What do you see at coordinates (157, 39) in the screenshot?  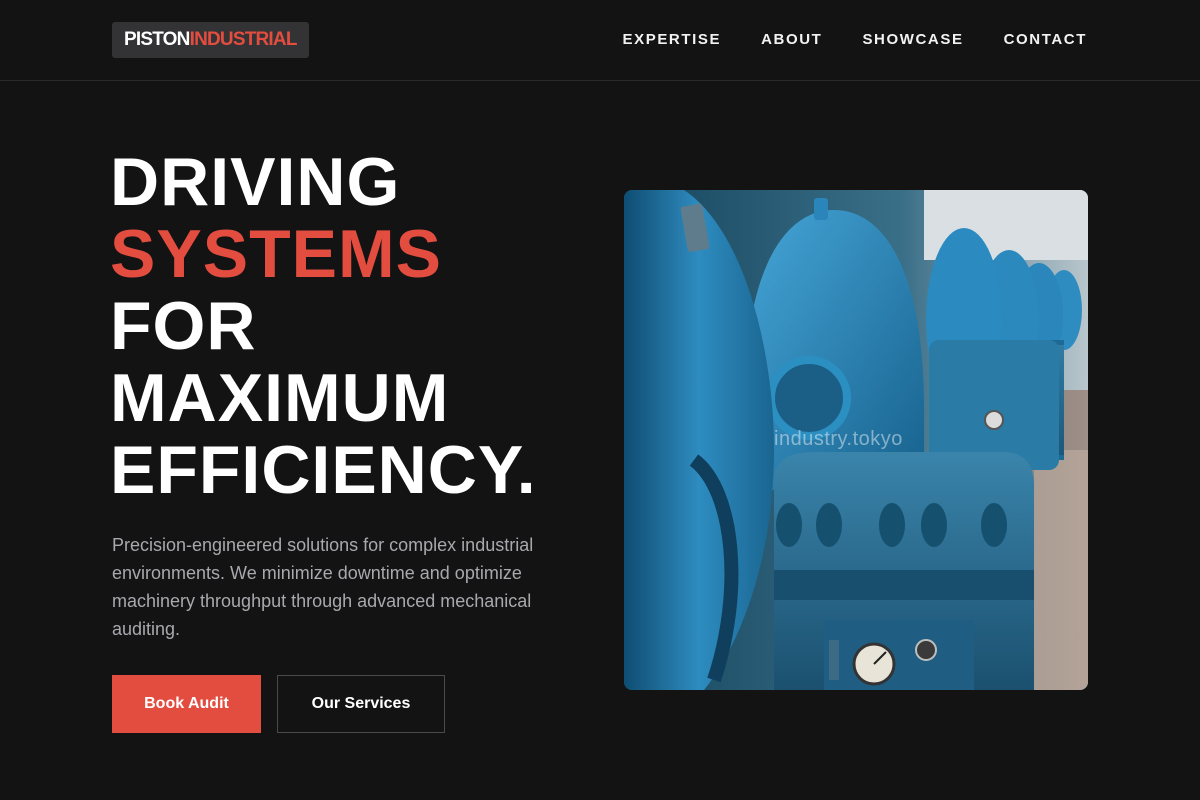 I see `brand-name-part1: PISTON` at bounding box center [157, 39].